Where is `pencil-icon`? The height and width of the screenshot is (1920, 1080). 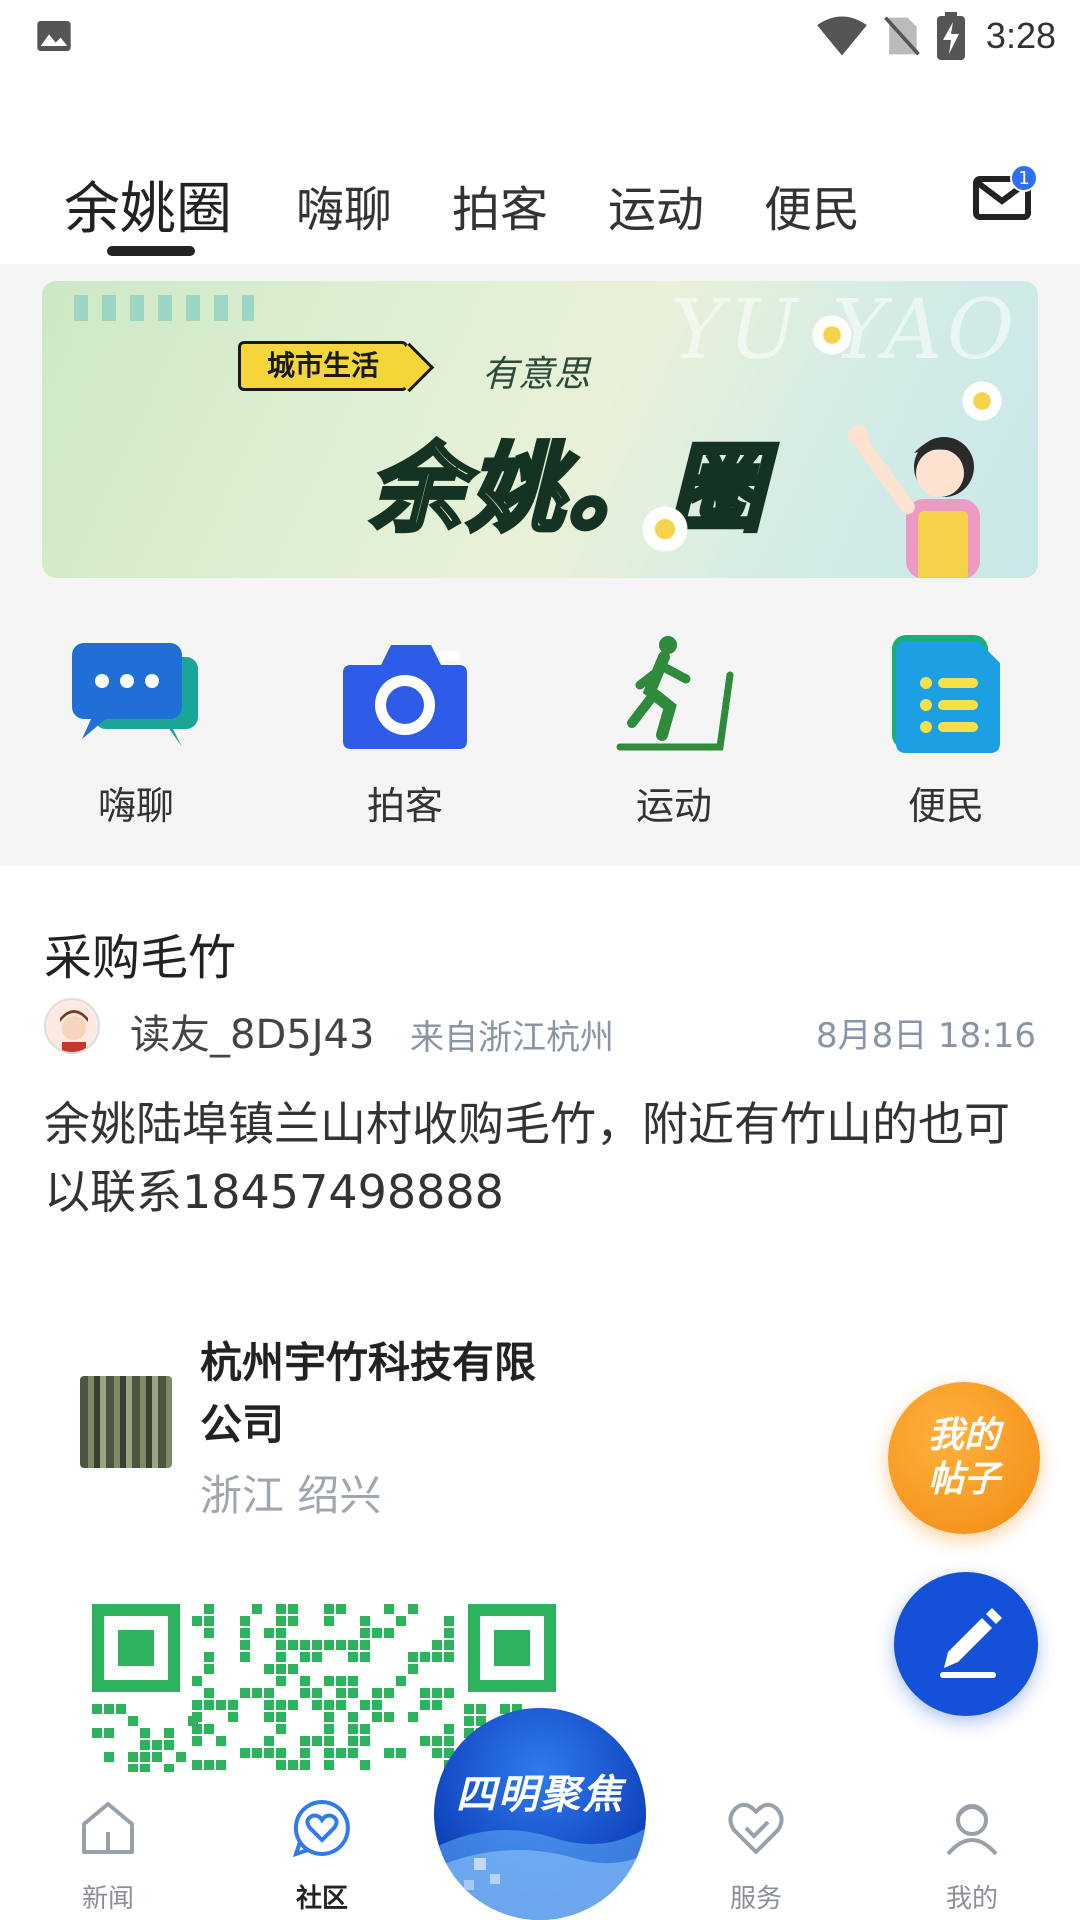 pencil-icon is located at coordinates (971, 1643).